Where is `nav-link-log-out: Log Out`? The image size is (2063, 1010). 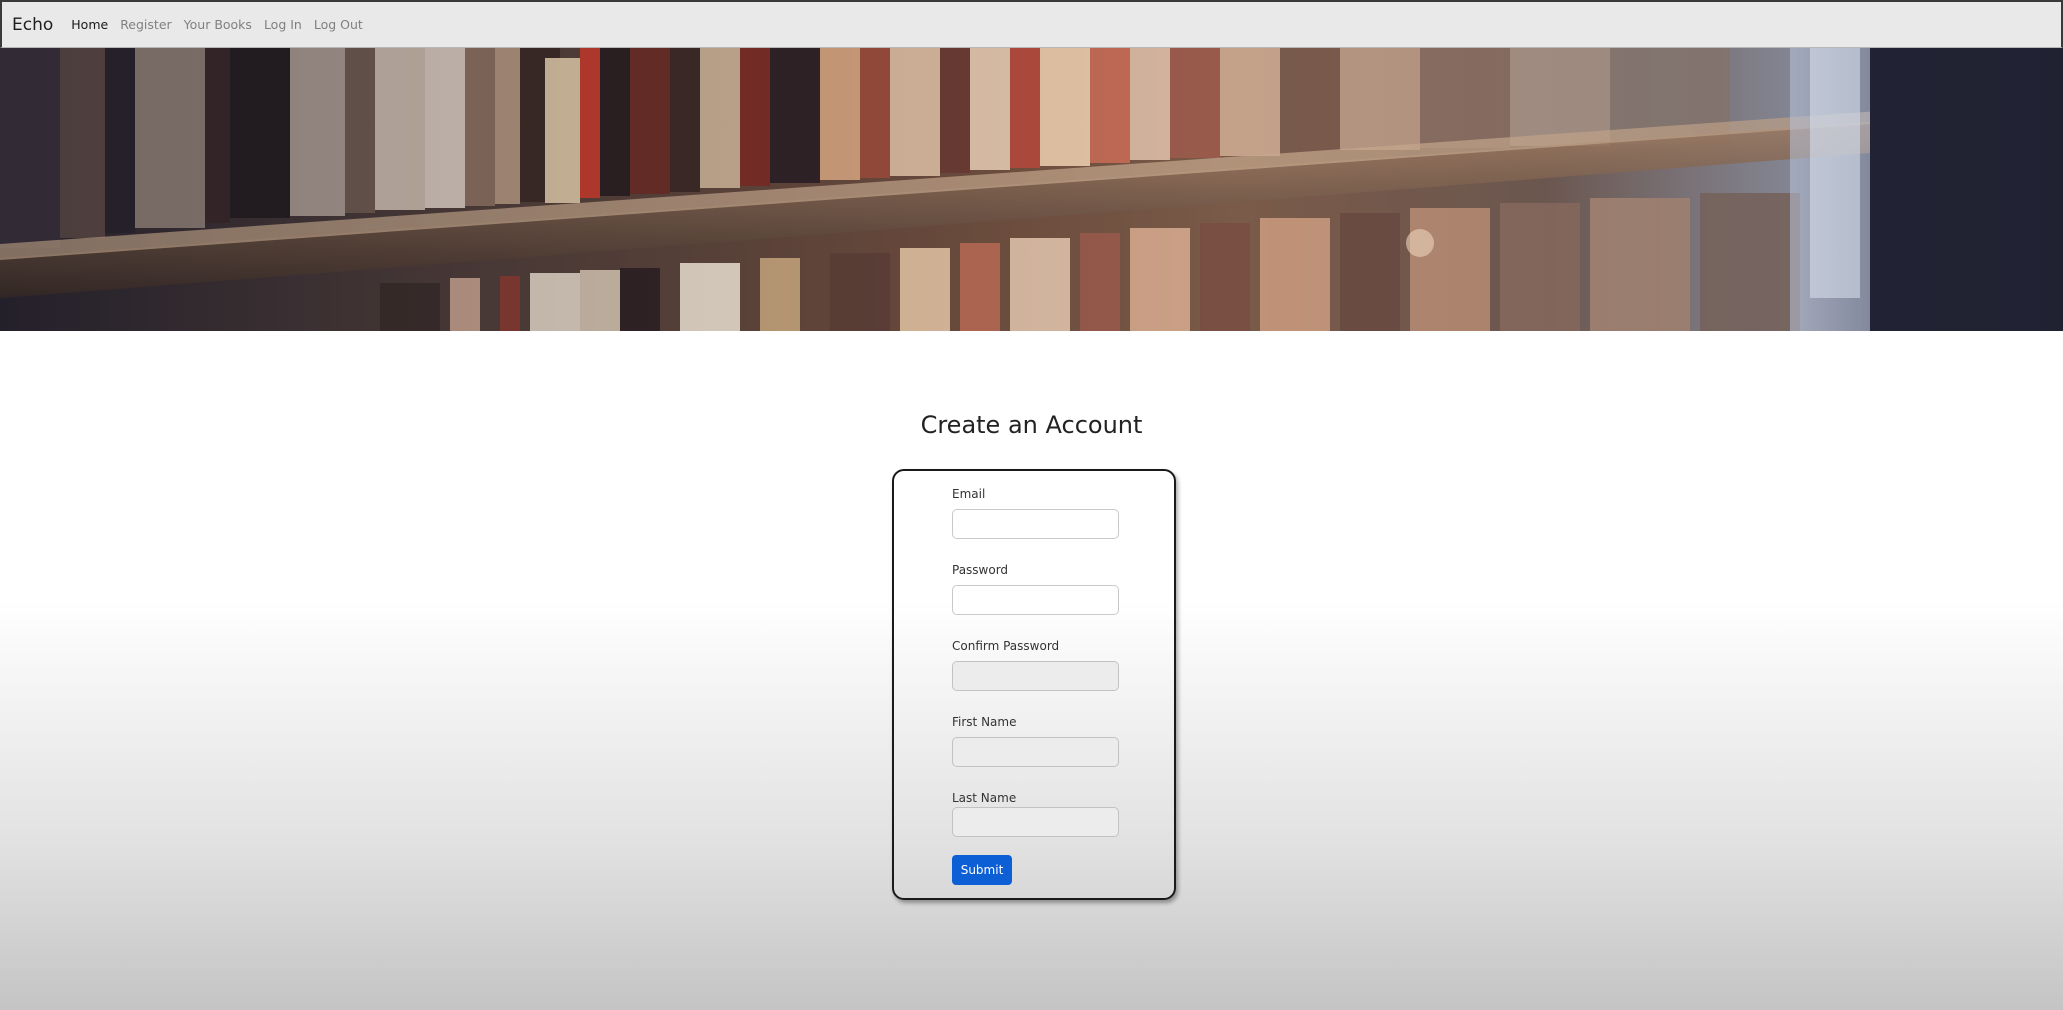 nav-link-log-out: Log Out is located at coordinates (338, 24).